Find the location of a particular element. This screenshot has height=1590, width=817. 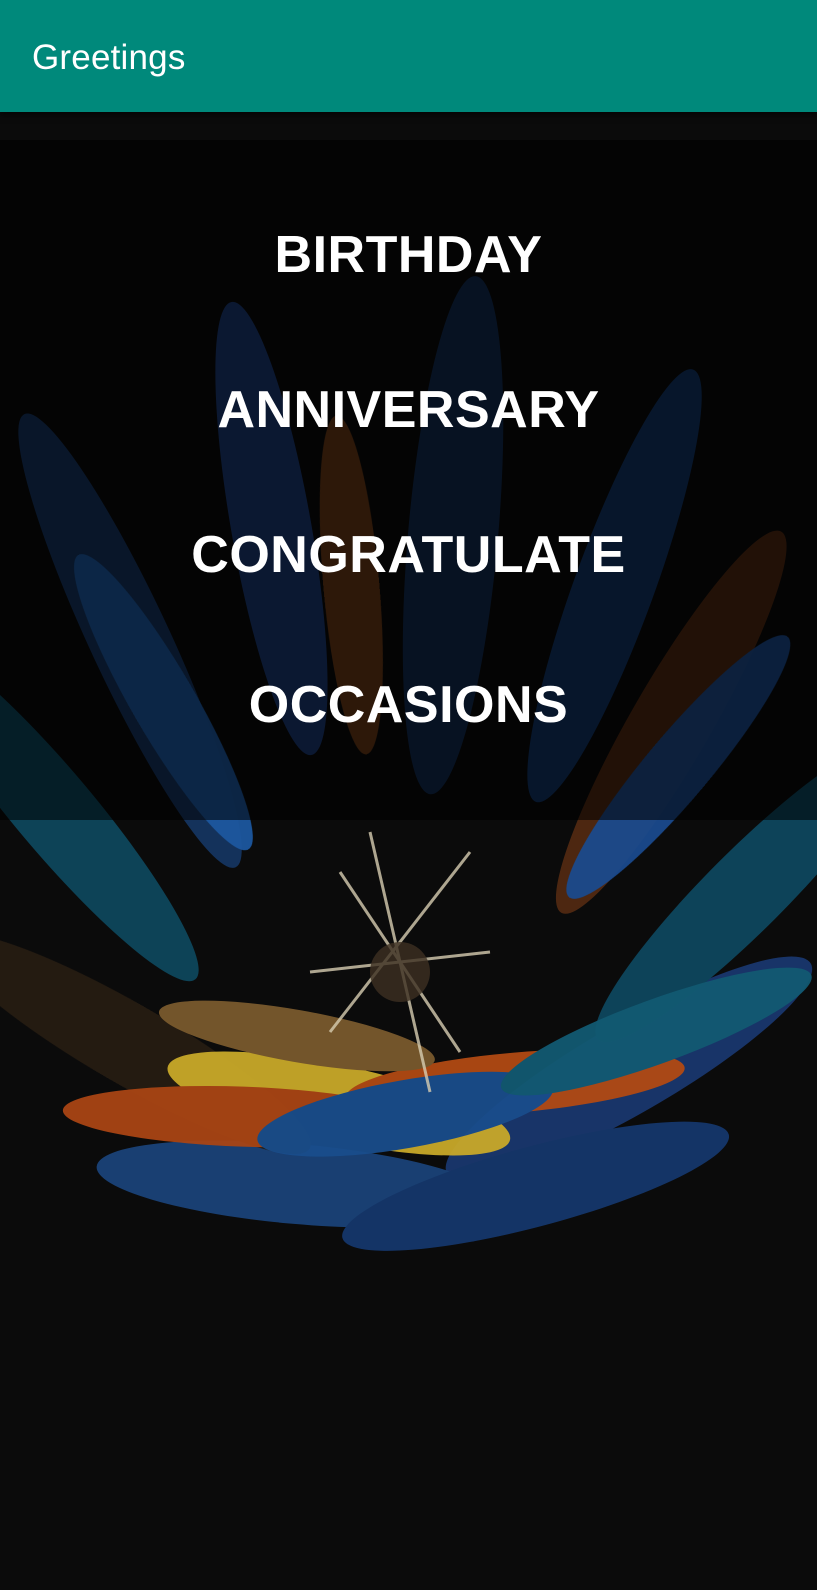

anniversary-button: ANNIVERSARY is located at coordinates (408, 410).